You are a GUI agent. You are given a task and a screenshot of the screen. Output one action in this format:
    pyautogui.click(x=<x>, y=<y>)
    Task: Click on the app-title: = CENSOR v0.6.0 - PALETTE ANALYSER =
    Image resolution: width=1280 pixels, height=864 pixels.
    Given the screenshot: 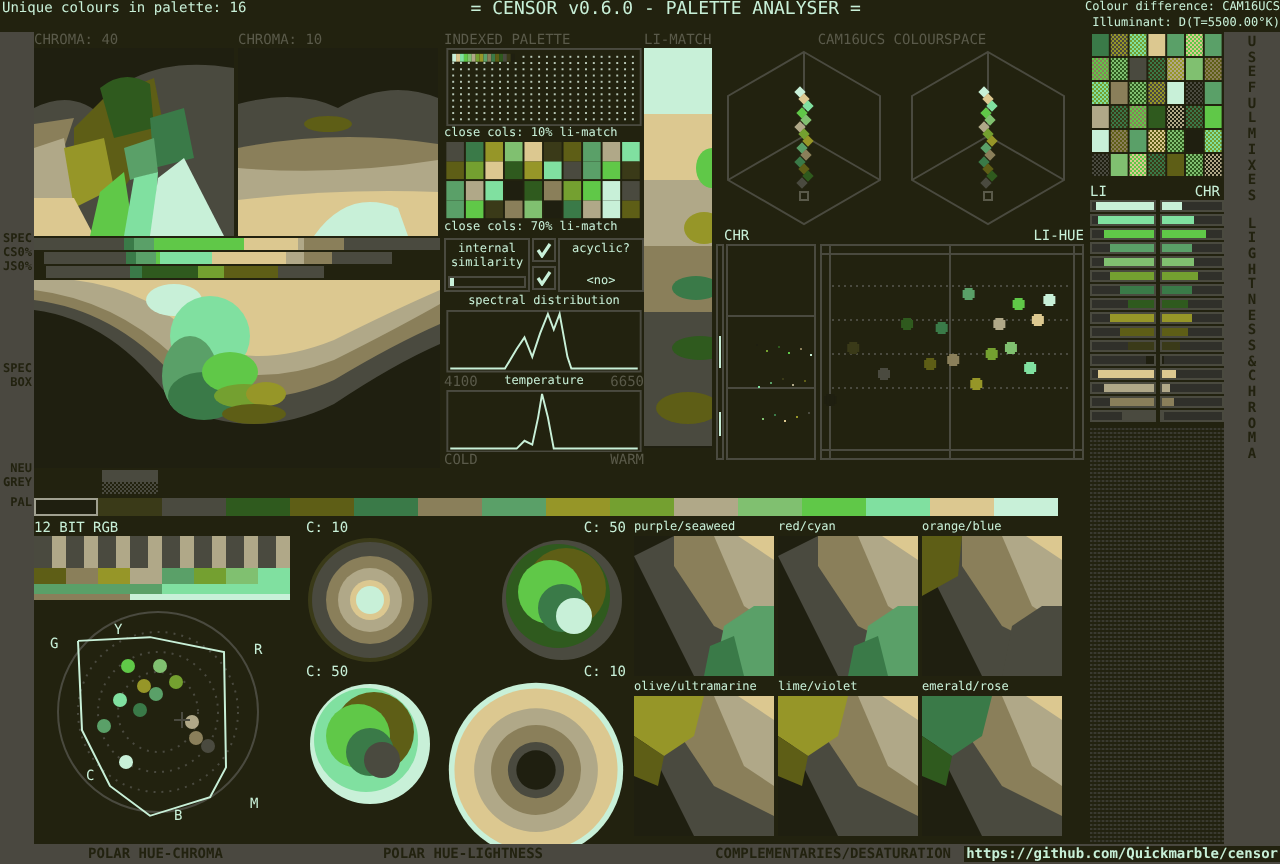 What is the action you would take?
    pyautogui.click(x=665, y=10)
    